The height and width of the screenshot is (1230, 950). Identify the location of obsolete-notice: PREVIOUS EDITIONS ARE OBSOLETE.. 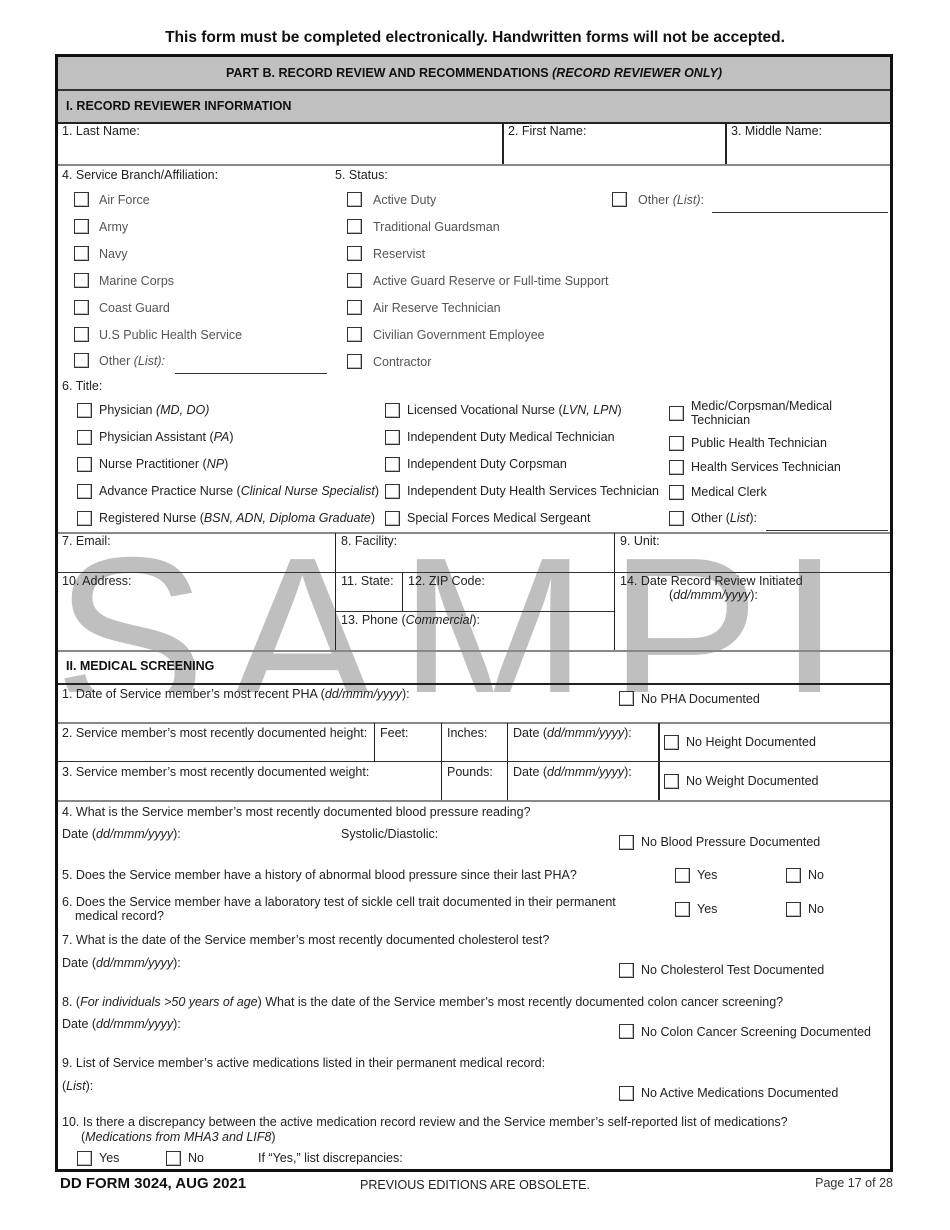
(475, 1185).